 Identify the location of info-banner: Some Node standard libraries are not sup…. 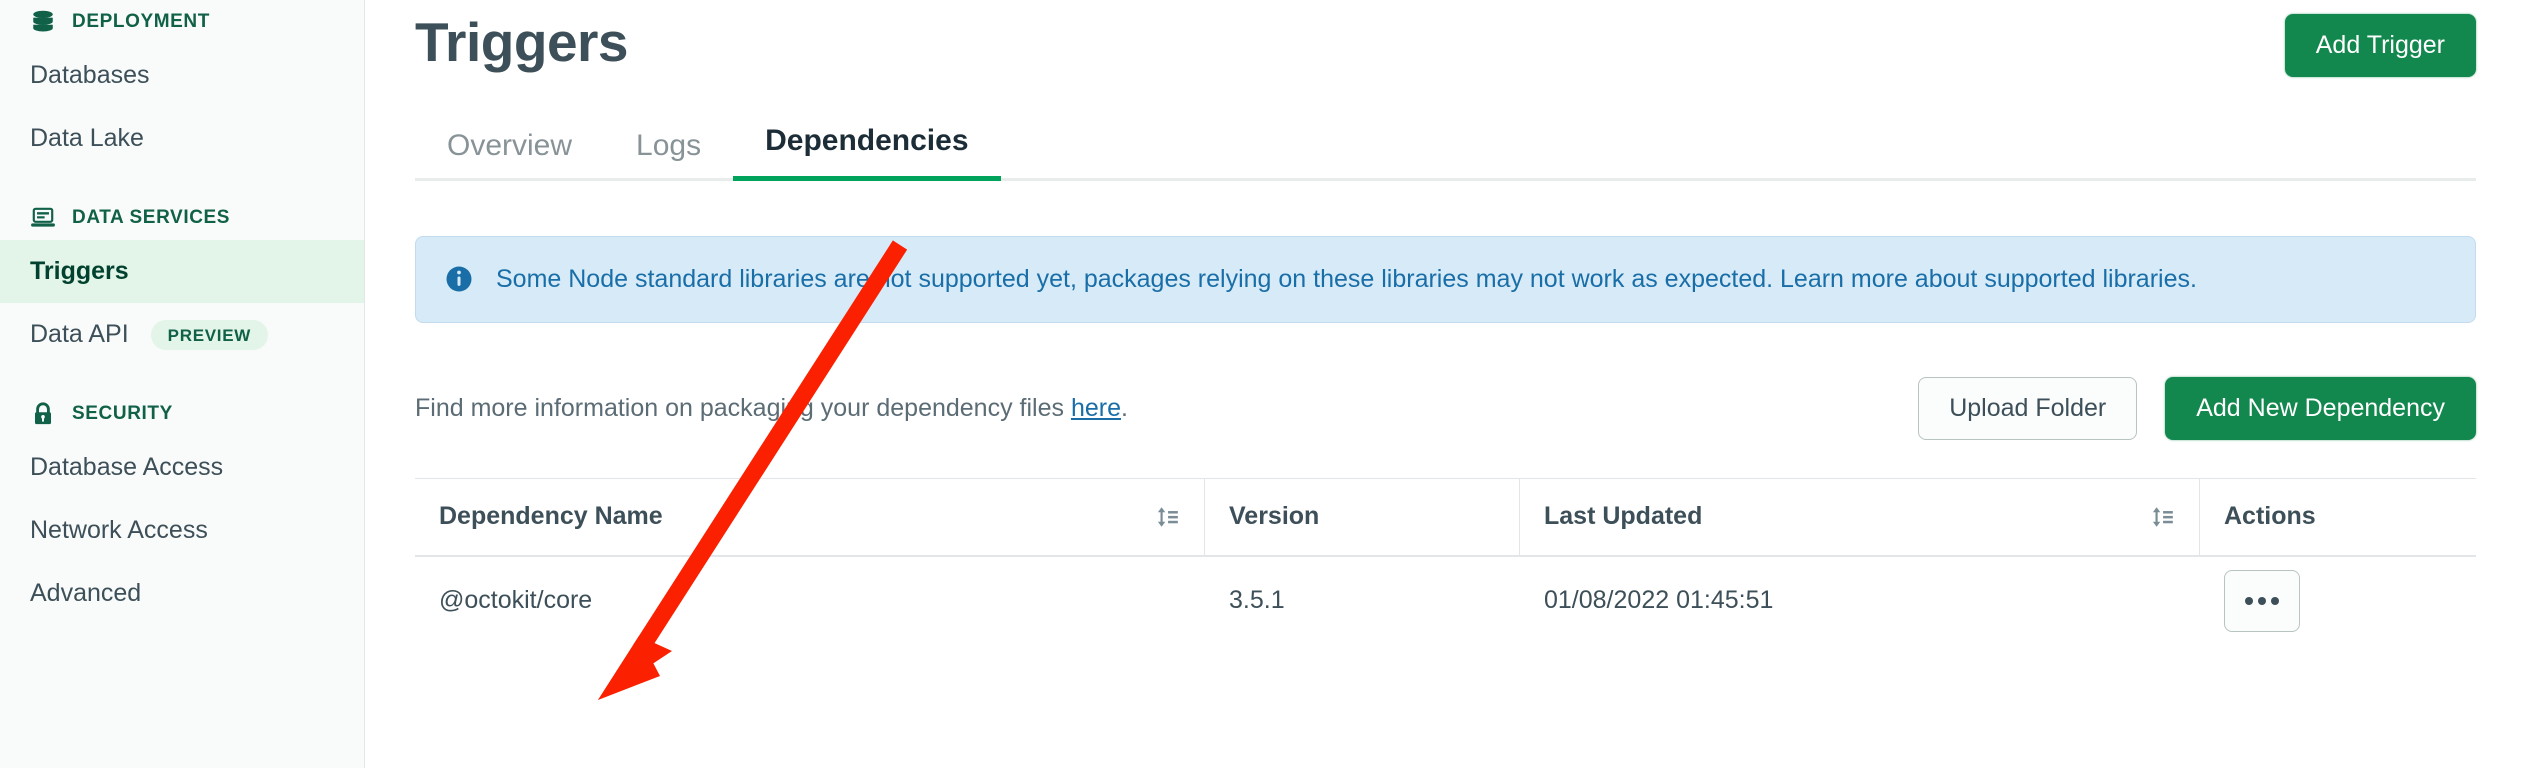
(1445, 279).